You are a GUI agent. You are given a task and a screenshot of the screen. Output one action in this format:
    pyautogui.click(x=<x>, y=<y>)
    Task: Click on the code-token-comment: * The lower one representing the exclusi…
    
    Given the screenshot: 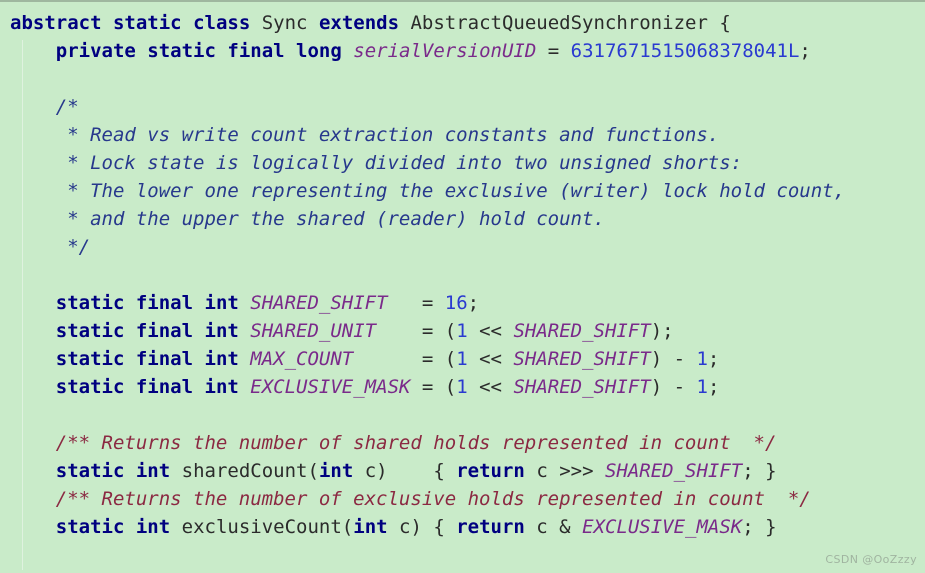 What is the action you would take?
    pyautogui.click(x=450, y=191)
    